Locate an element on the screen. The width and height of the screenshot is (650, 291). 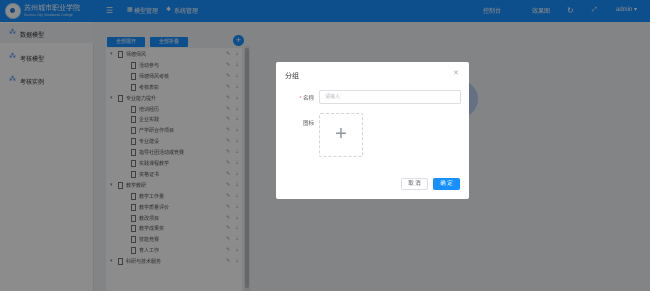
icon-upload: + is located at coordinates (341, 135).